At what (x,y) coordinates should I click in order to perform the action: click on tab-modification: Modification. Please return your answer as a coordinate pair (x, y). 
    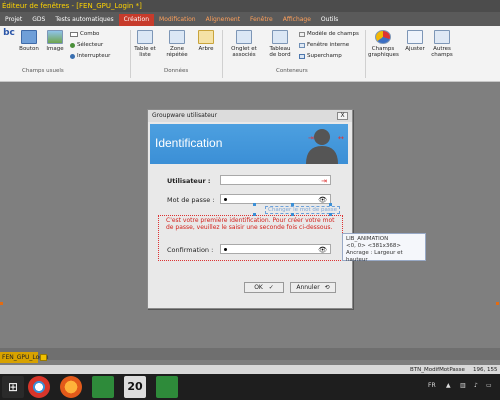
    Looking at the image, I should click on (177, 20).